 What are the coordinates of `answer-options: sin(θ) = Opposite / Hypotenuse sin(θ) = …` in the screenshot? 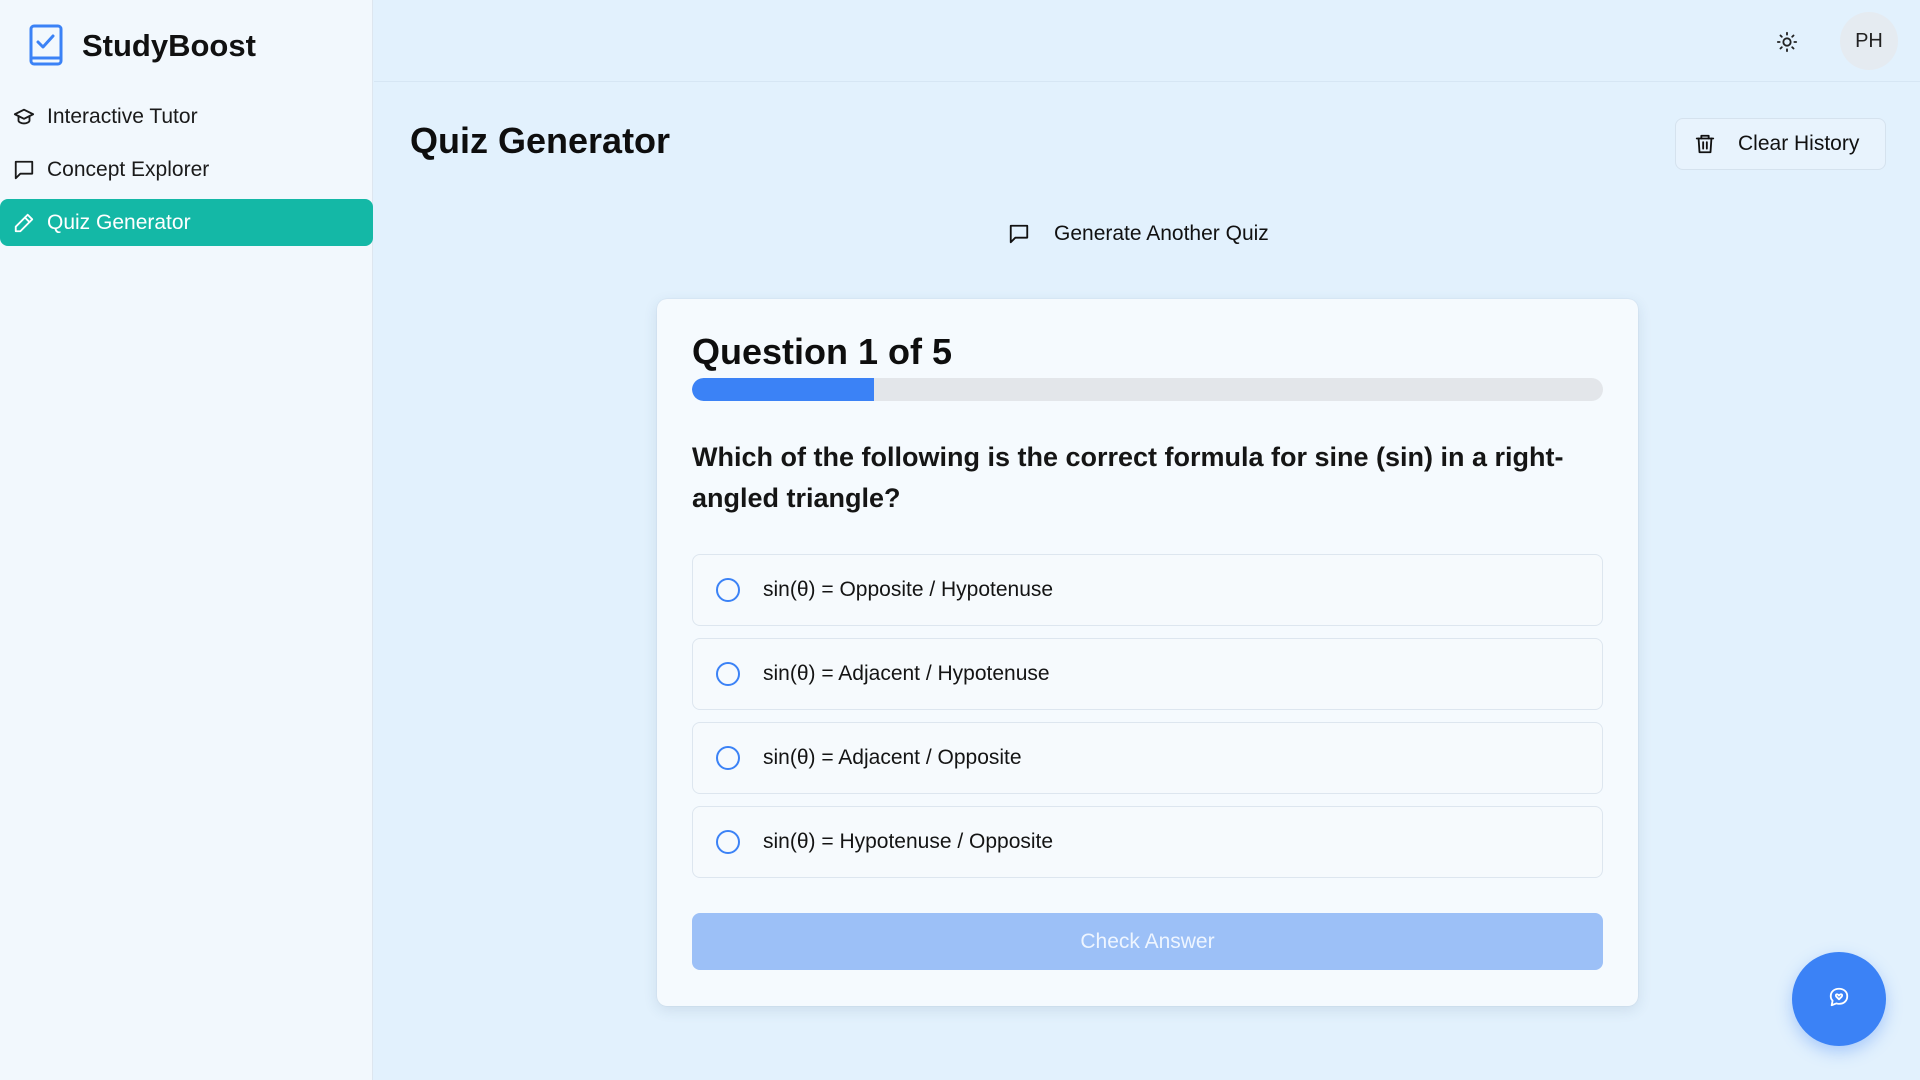 It's located at (1147, 722).